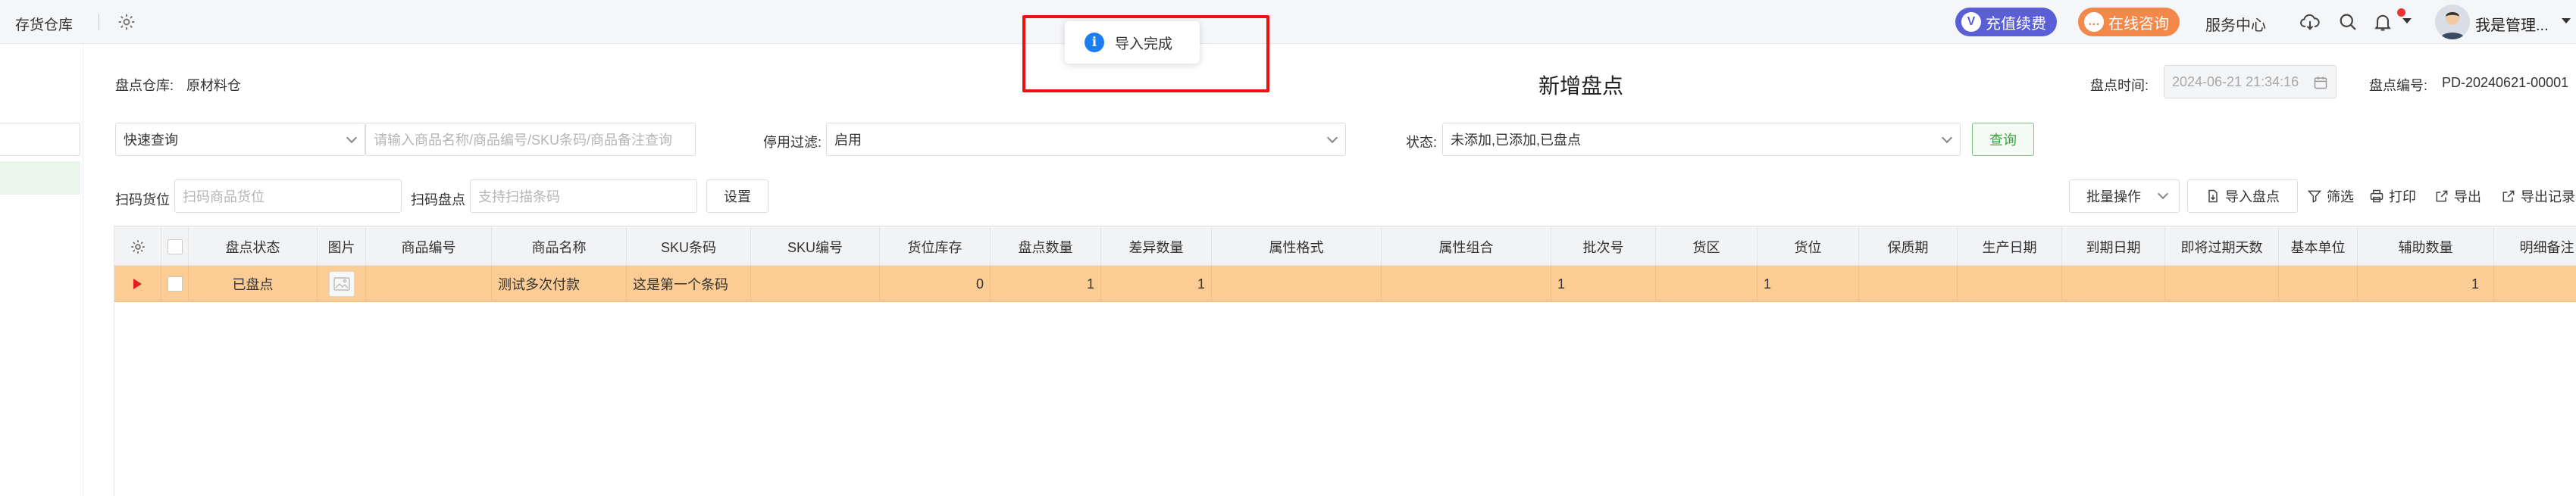 Image resolution: width=2576 pixels, height=496 pixels. Describe the element at coordinates (584, 196) in the screenshot. I see `scan-count-input: 支持扫描条码` at that location.